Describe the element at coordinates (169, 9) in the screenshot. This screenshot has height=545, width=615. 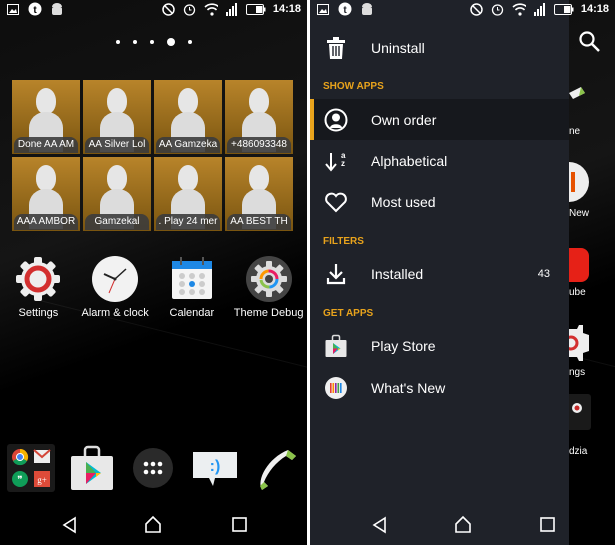
I see `do-not-disturb-icon` at that location.